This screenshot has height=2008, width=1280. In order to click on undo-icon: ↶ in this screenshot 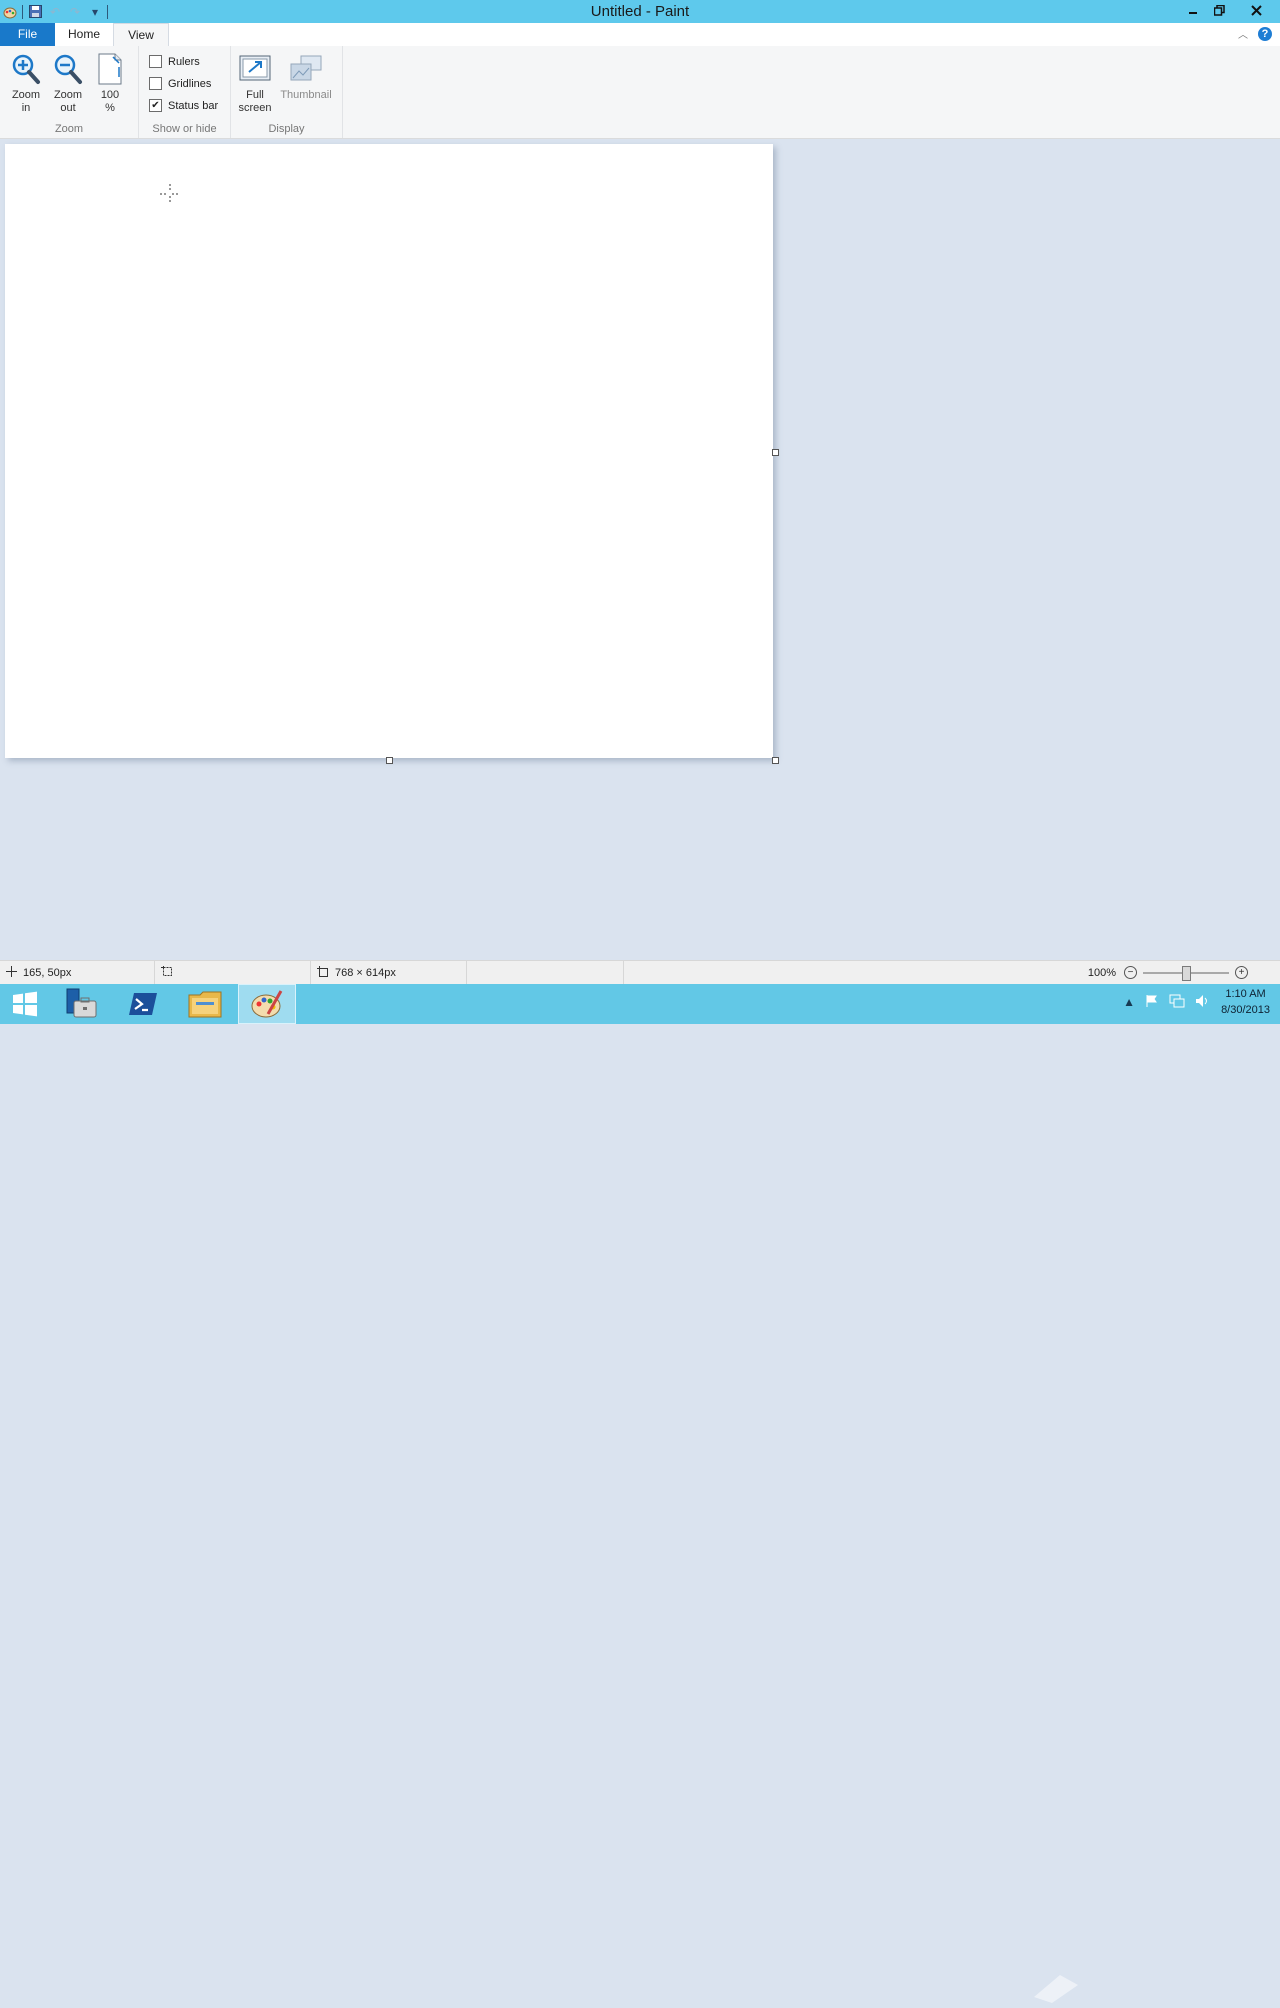, I will do `click(55, 12)`.